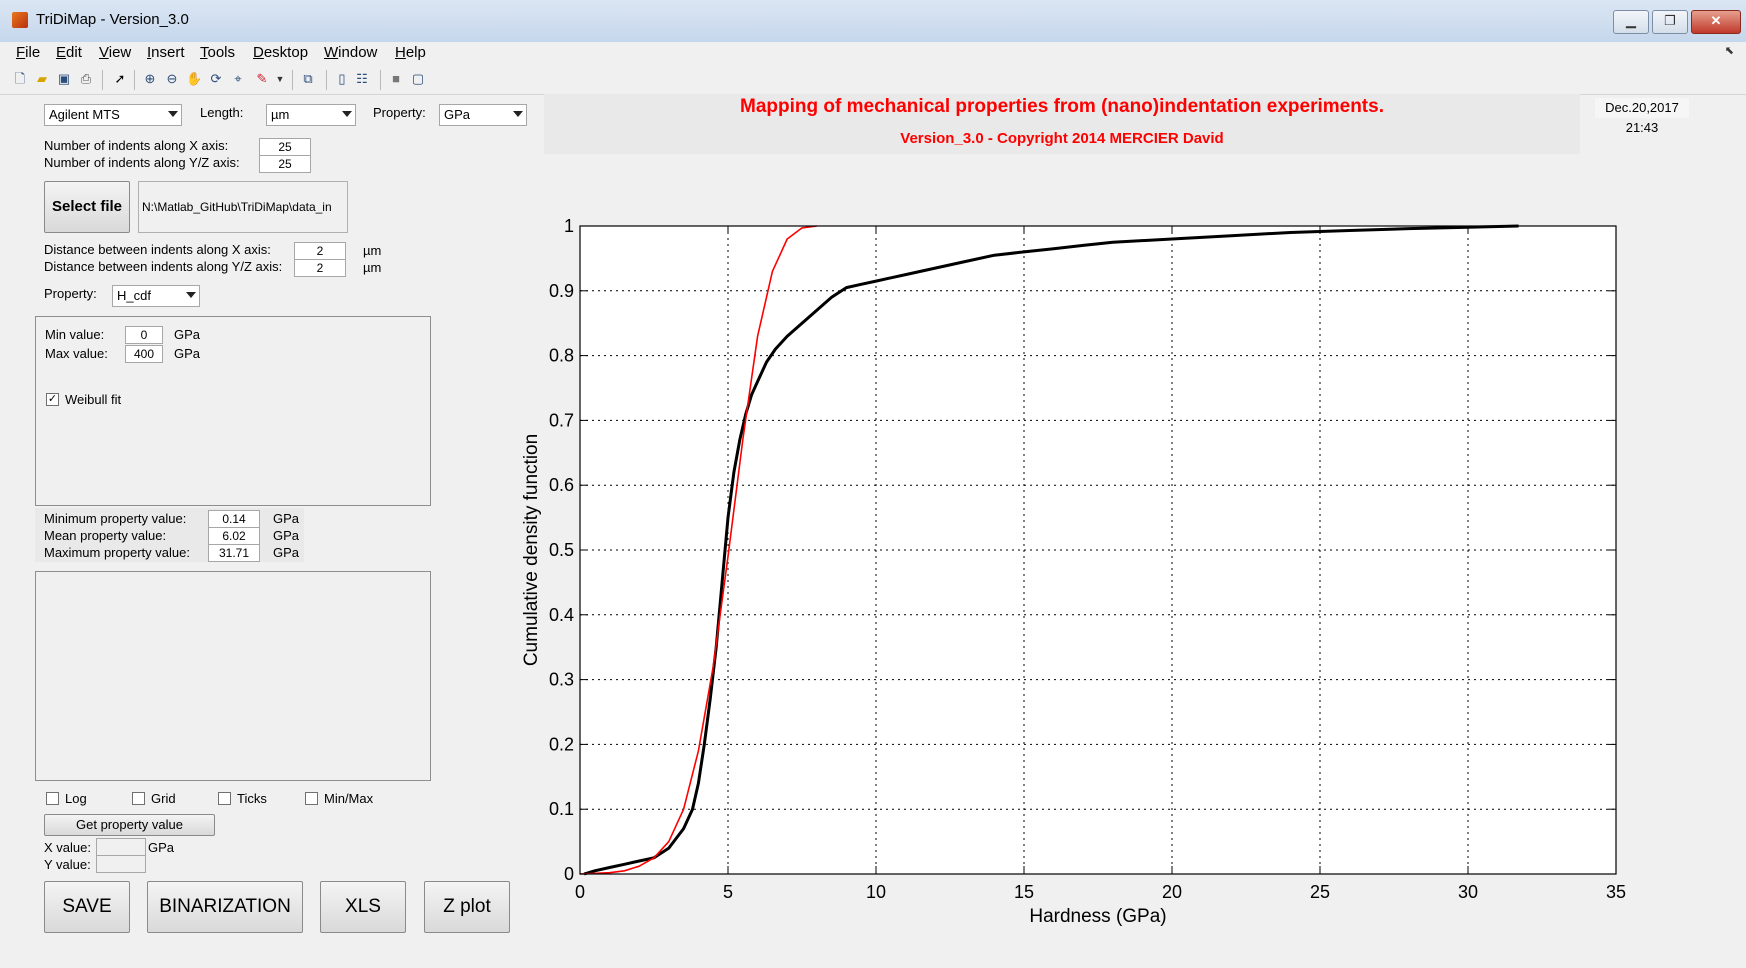 Image resolution: width=1746 pixels, height=968 pixels. I want to click on show-plot-tools-icon: ▢, so click(418, 79).